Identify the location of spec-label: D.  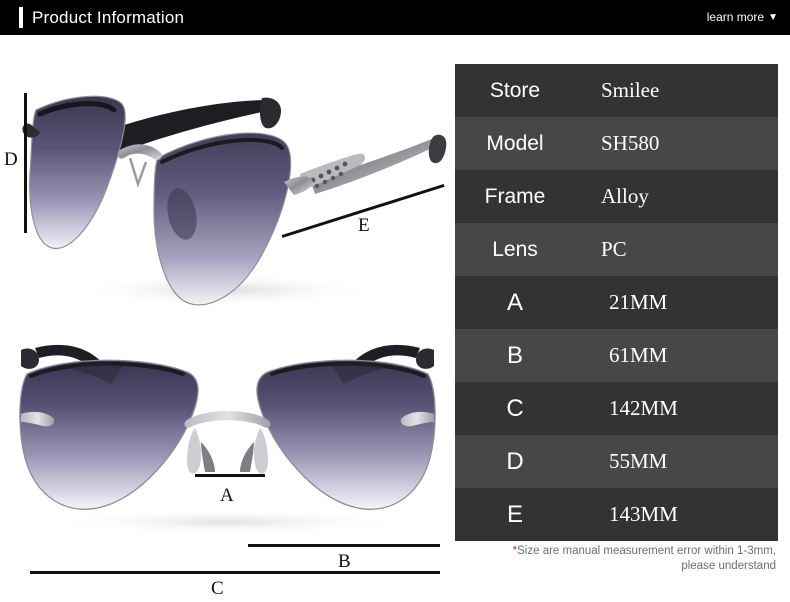
(515, 461).